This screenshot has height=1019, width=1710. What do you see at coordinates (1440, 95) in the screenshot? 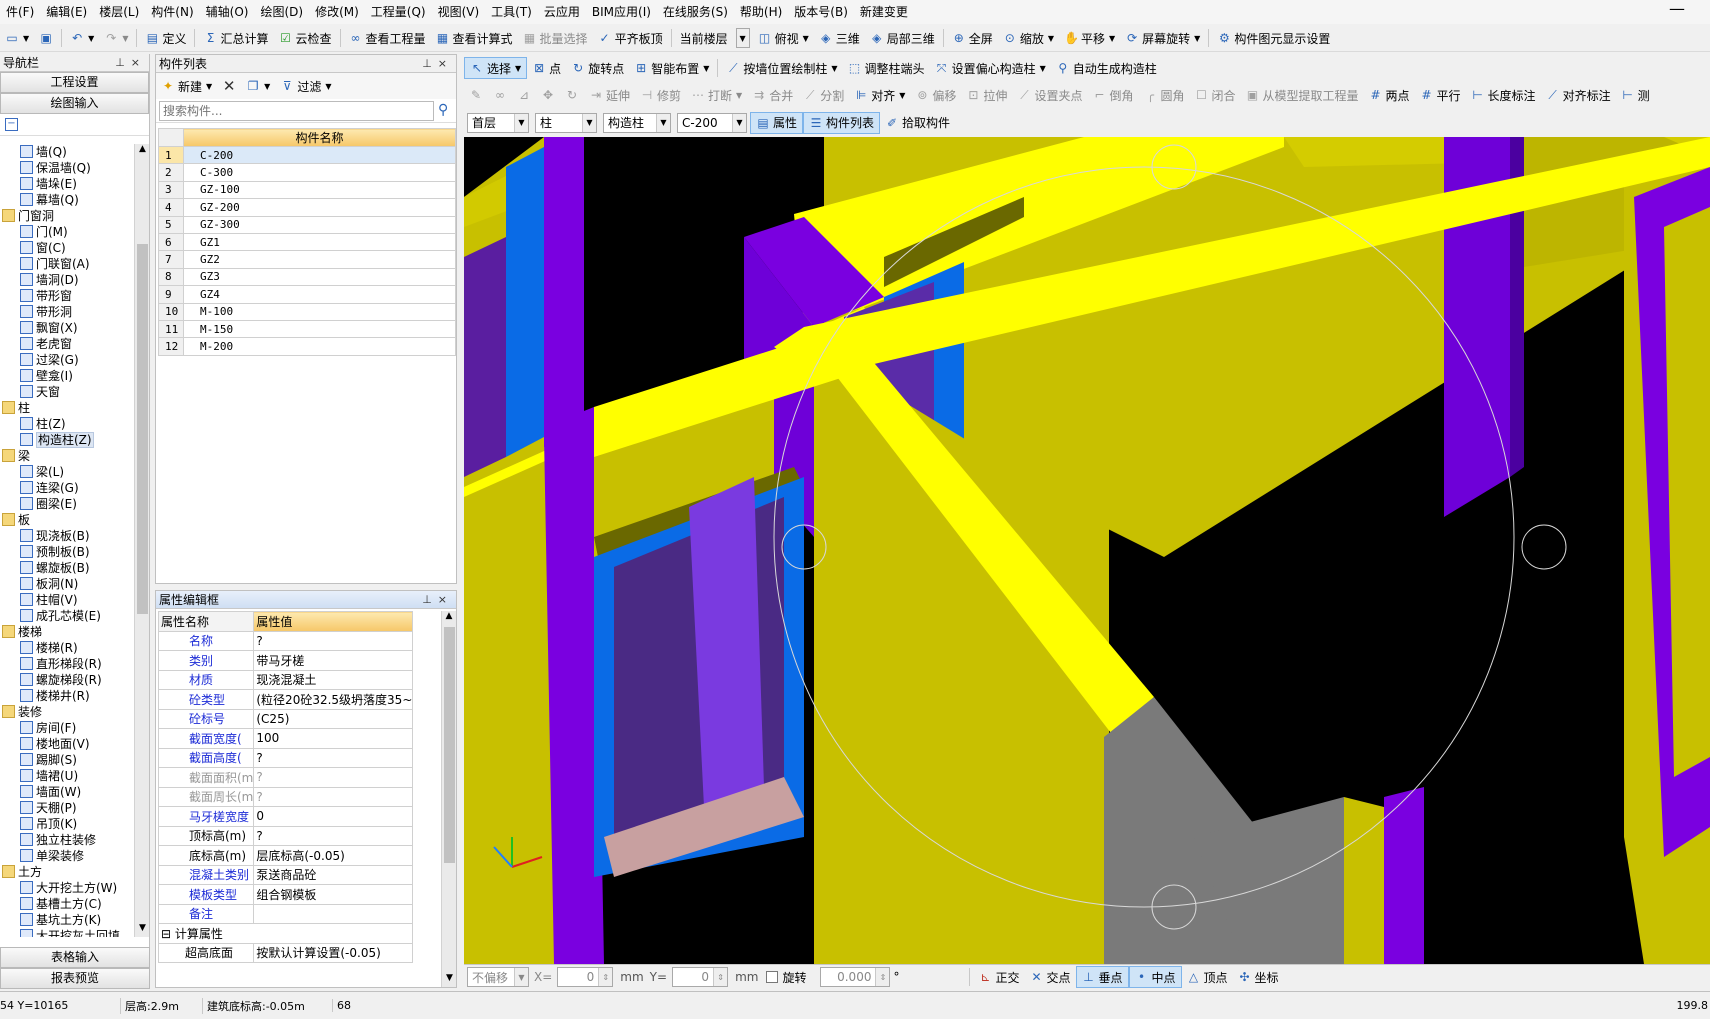
I see `parallel-button: # 平行` at bounding box center [1440, 95].